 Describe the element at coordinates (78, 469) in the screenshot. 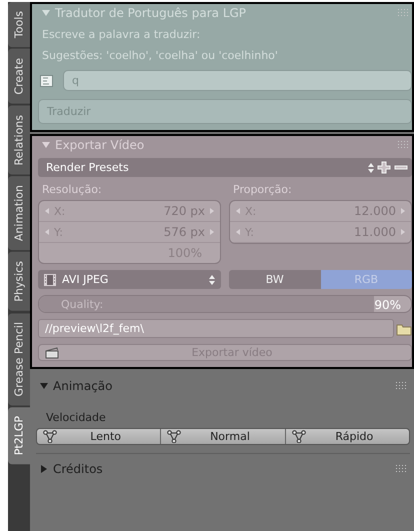

I see `panel-title: Créditos` at that location.